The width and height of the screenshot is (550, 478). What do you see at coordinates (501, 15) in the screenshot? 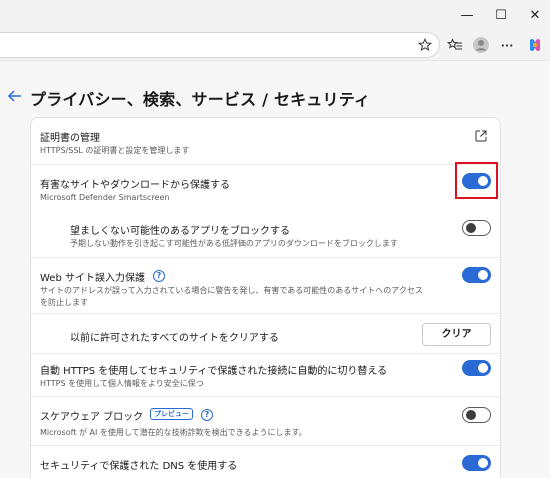
I see `maximize-button: ☐` at bounding box center [501, 15].